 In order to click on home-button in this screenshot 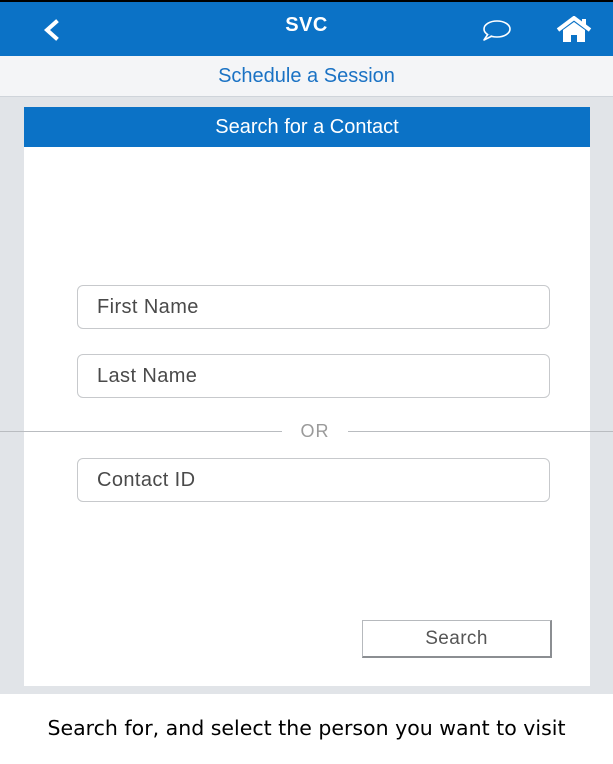, I will do `click(574, 29)`.